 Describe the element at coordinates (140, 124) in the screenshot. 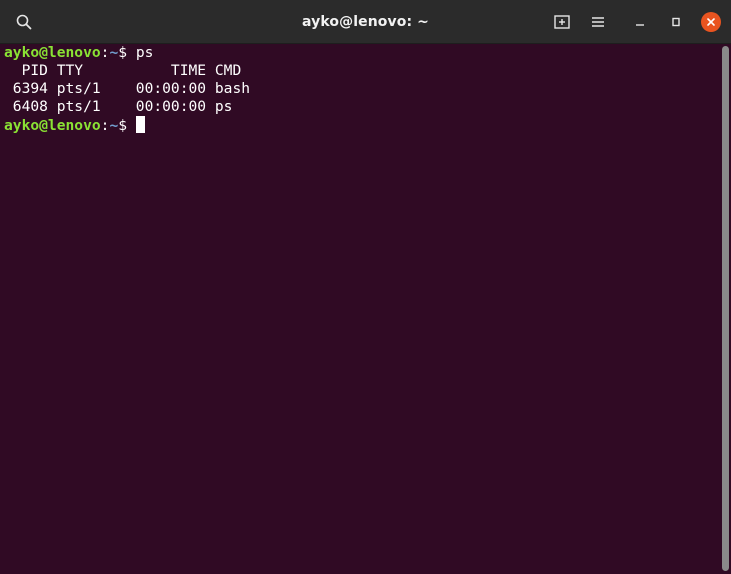

I see `text-cursor` at that location.